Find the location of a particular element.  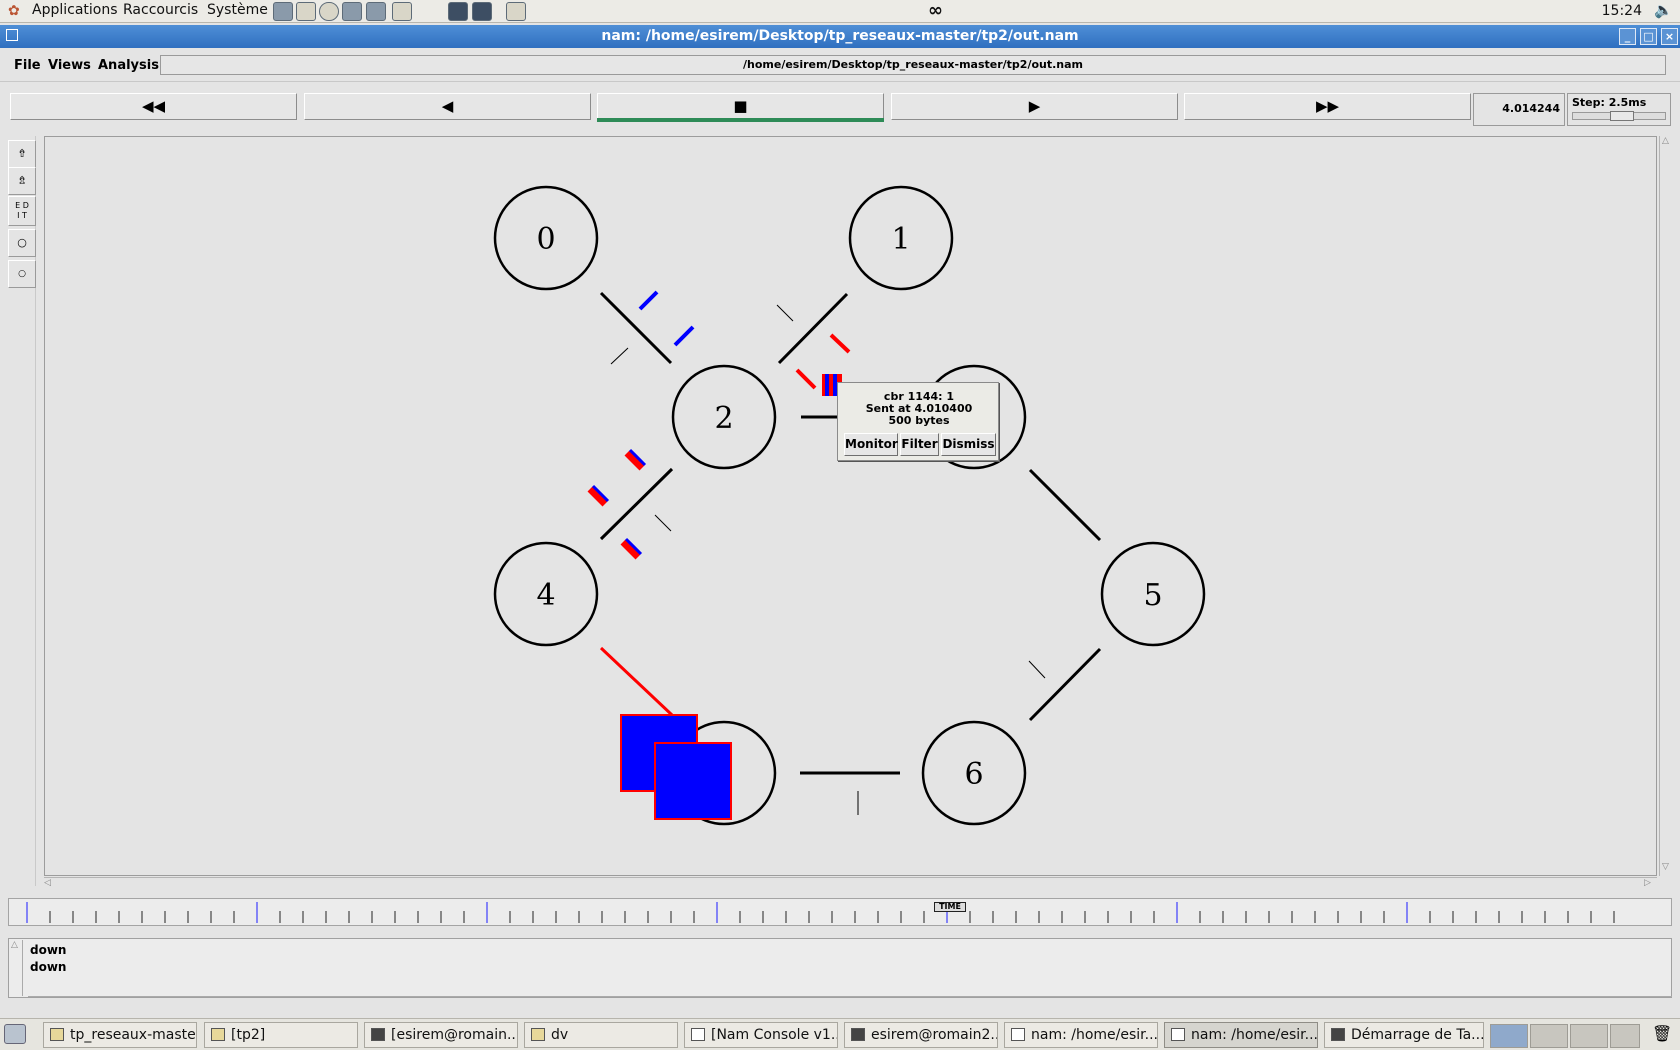

task-label: dv is located at coordinates (560, 1035).